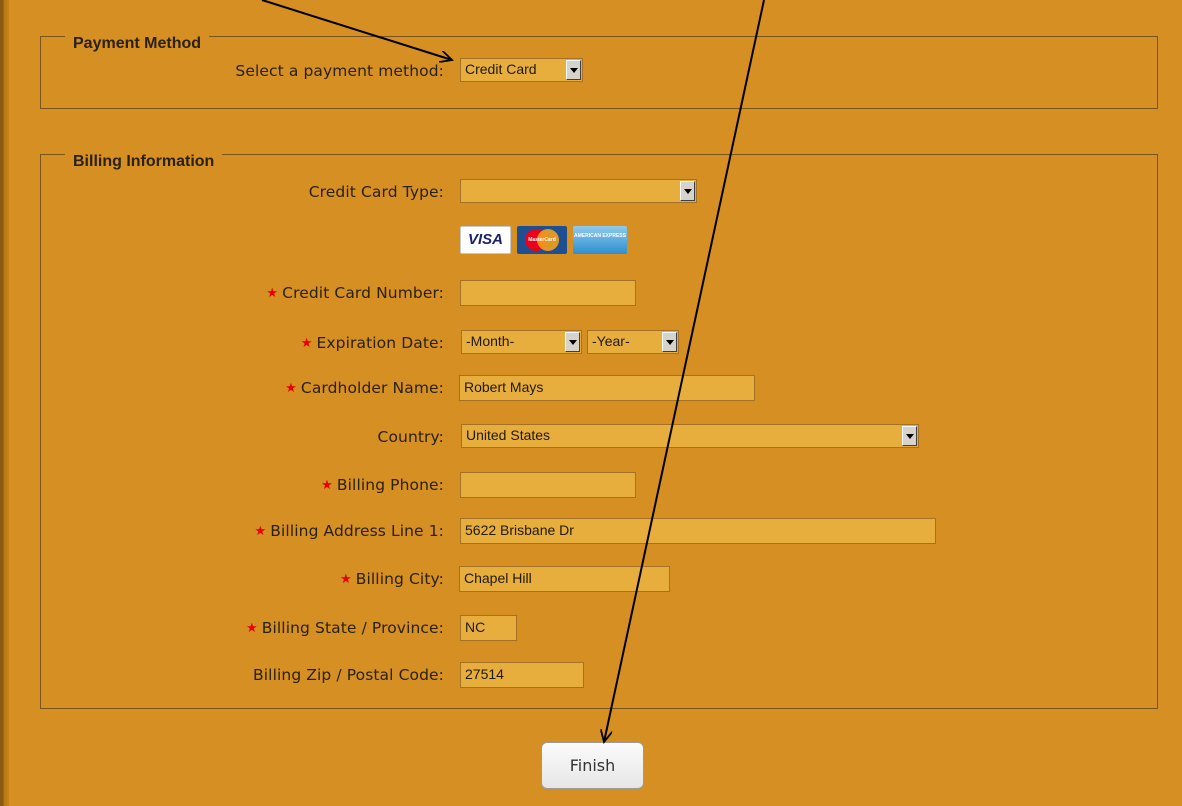 Image resolution: width=1182 pixels, height=806 pixels. Describe the element at coordinates (592, 765) in the screenshot. I see `finish-button: Finish` at that location.